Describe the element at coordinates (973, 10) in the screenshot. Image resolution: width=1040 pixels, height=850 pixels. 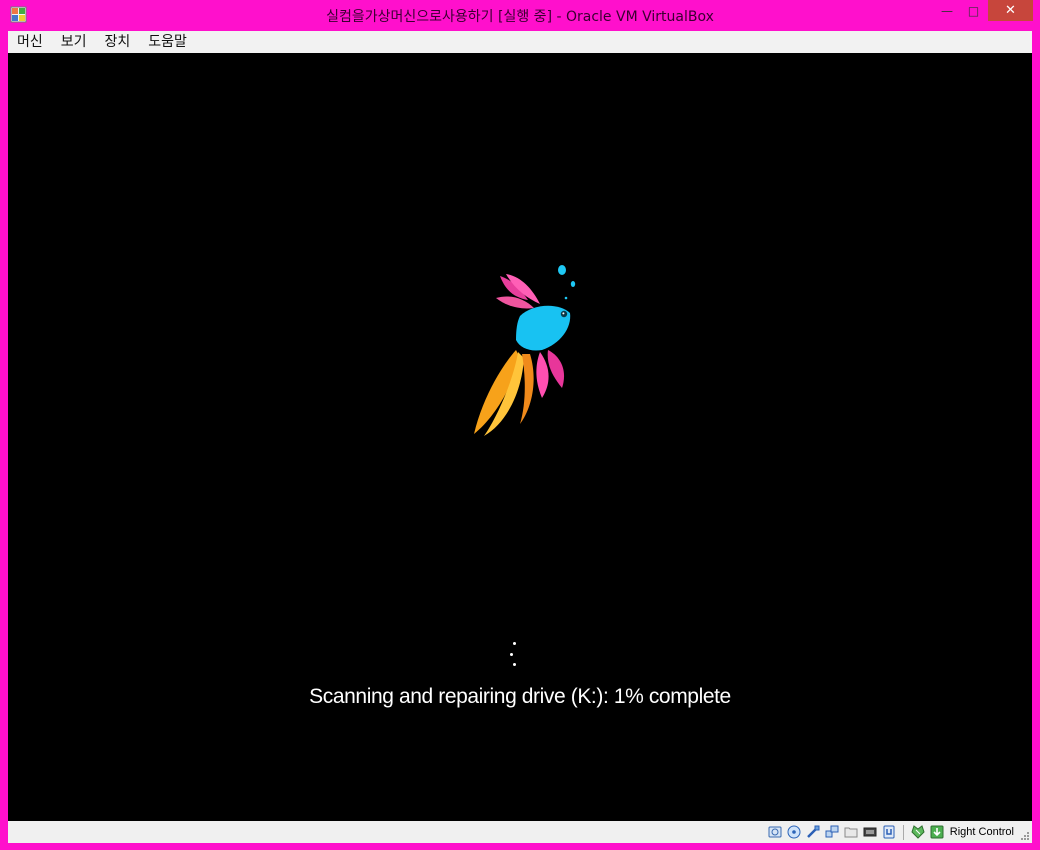
I see `maximize-button: □` at that location.